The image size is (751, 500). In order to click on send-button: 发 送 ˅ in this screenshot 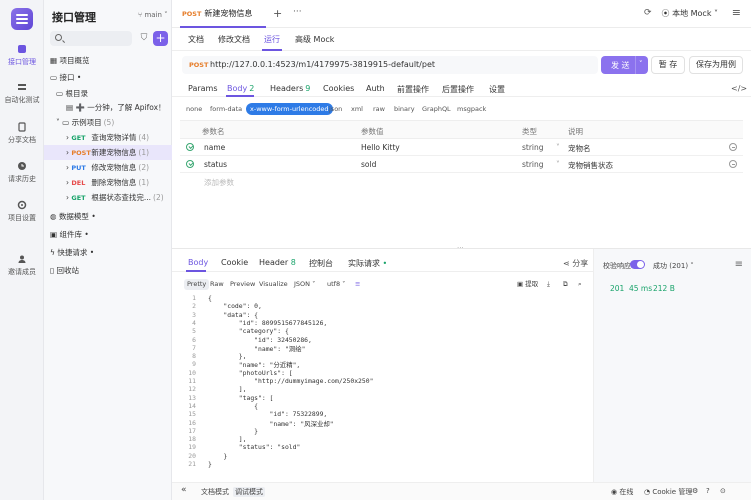, I will do `click(624, 65)`.